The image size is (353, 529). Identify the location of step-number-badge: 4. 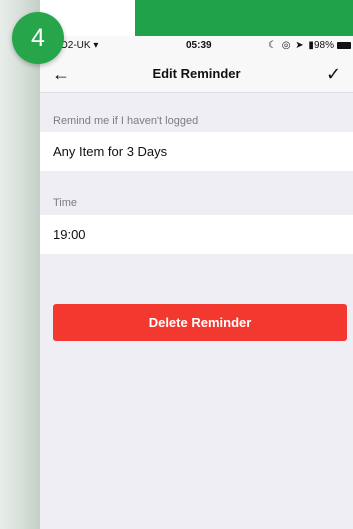
(38, 38).